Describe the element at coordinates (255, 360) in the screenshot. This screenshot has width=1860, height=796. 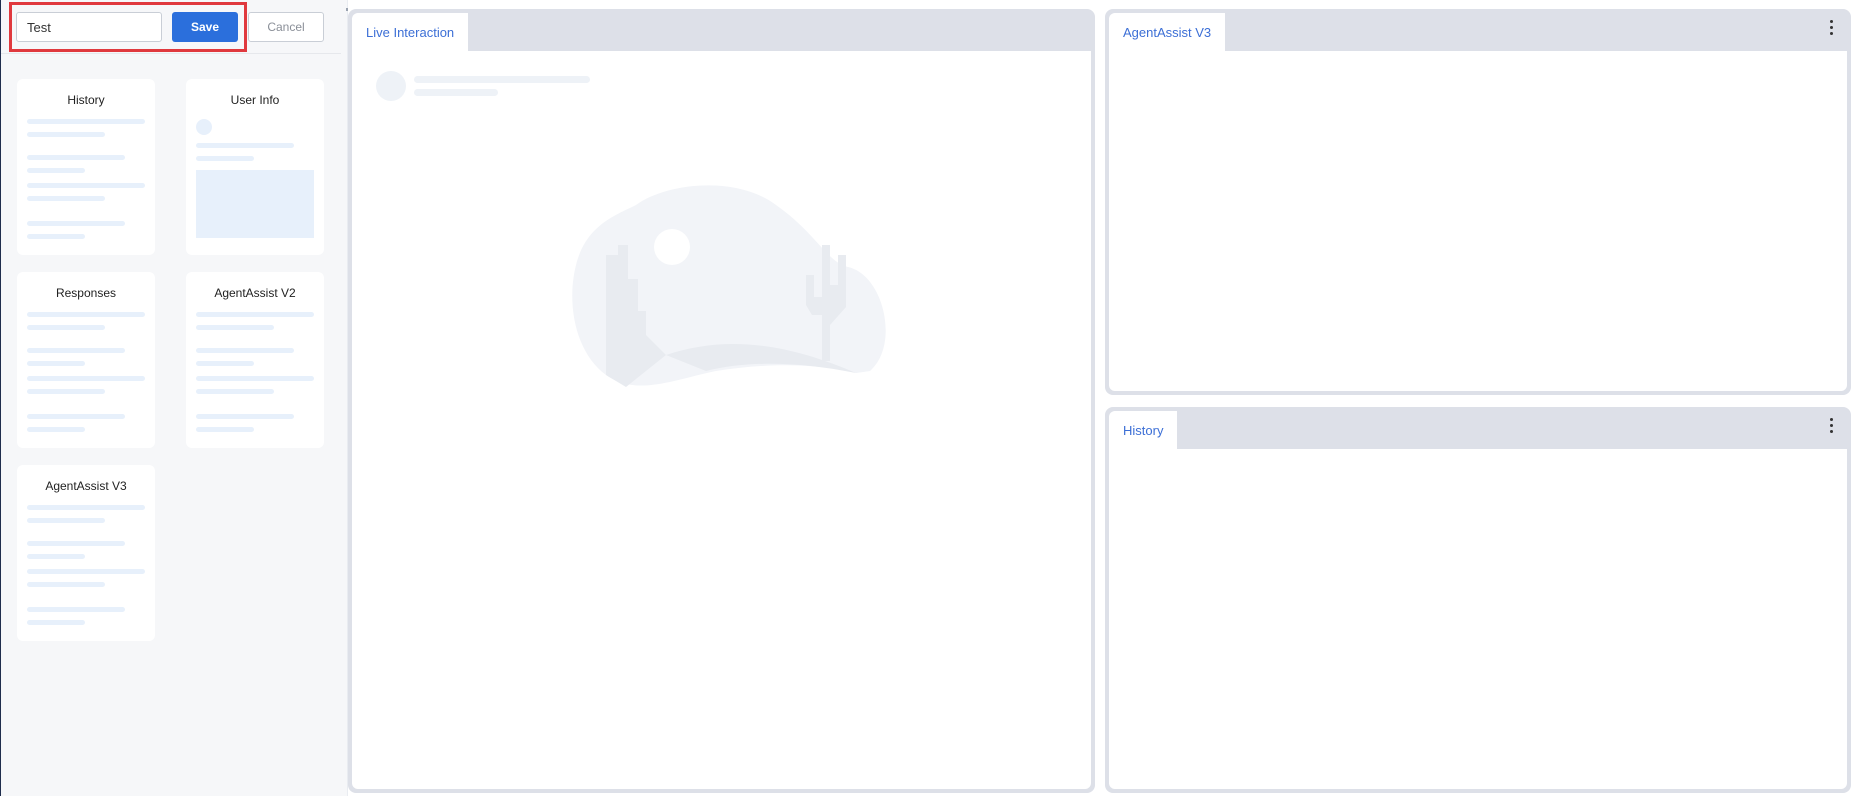
I see `widget-card-agentassist-v2: AgentAssist V2` at that location.